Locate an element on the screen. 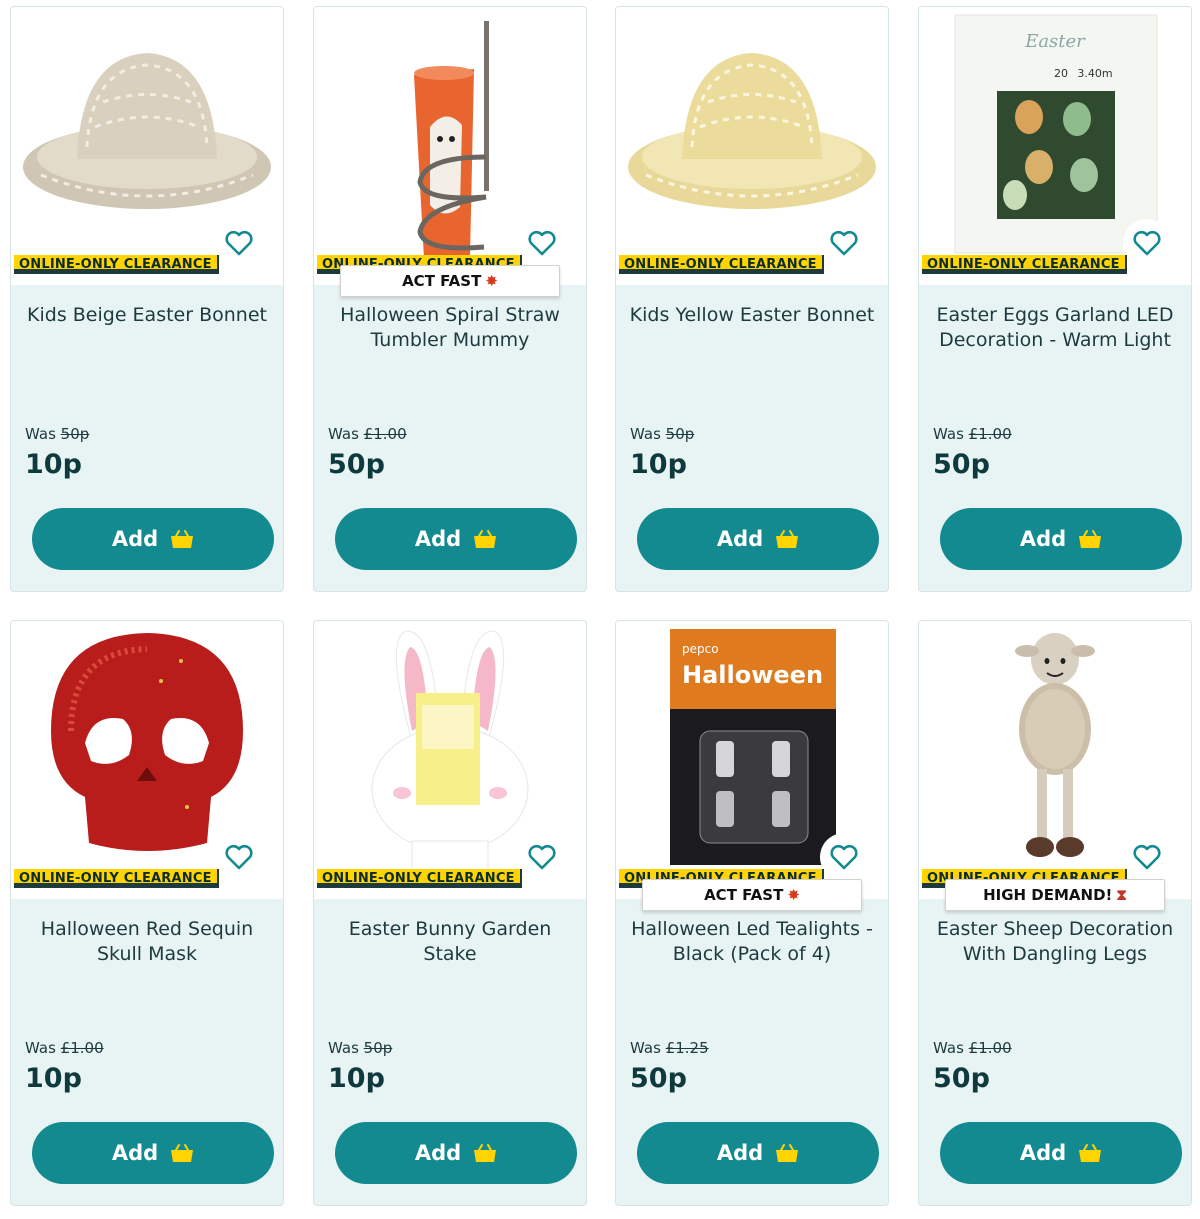  product-title: Kids Yellow Easter Bonnet is located at coordinates (752, 315).